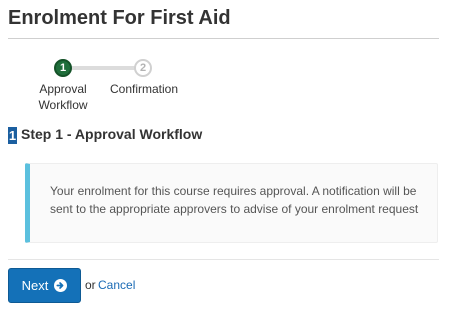  What do you see at coordinates (61, 285) in the screenshot?
I see `arrow-circle-right-icon` at bounding box center [61, 285].